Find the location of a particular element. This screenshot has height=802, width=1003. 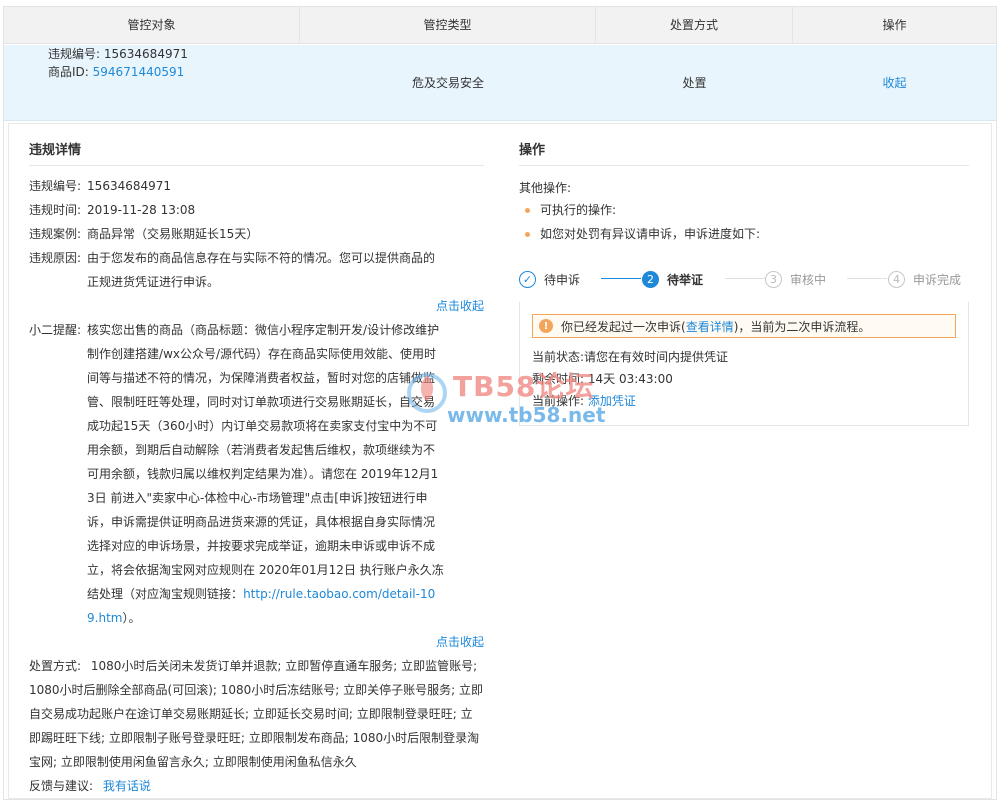

control-type-cell: 危及交易安全 is located at coordinates (447, 83).